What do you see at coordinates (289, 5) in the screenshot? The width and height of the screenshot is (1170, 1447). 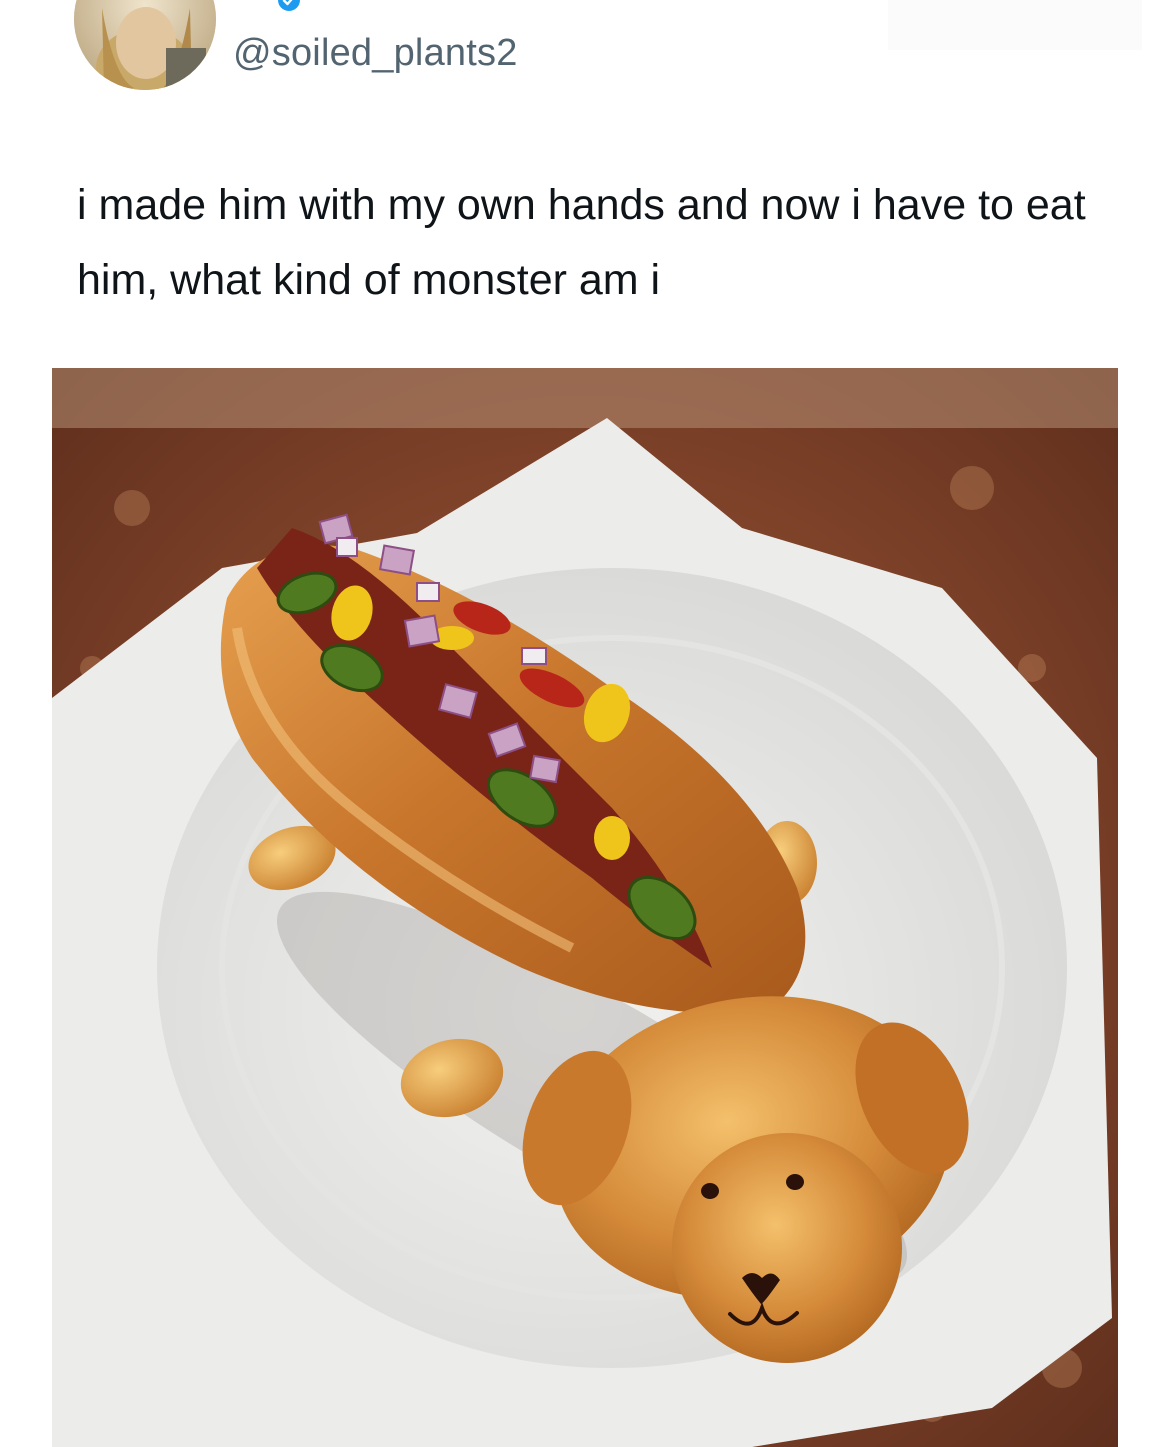 I see `verified-badge-icon` at bounding box center [289, 5].